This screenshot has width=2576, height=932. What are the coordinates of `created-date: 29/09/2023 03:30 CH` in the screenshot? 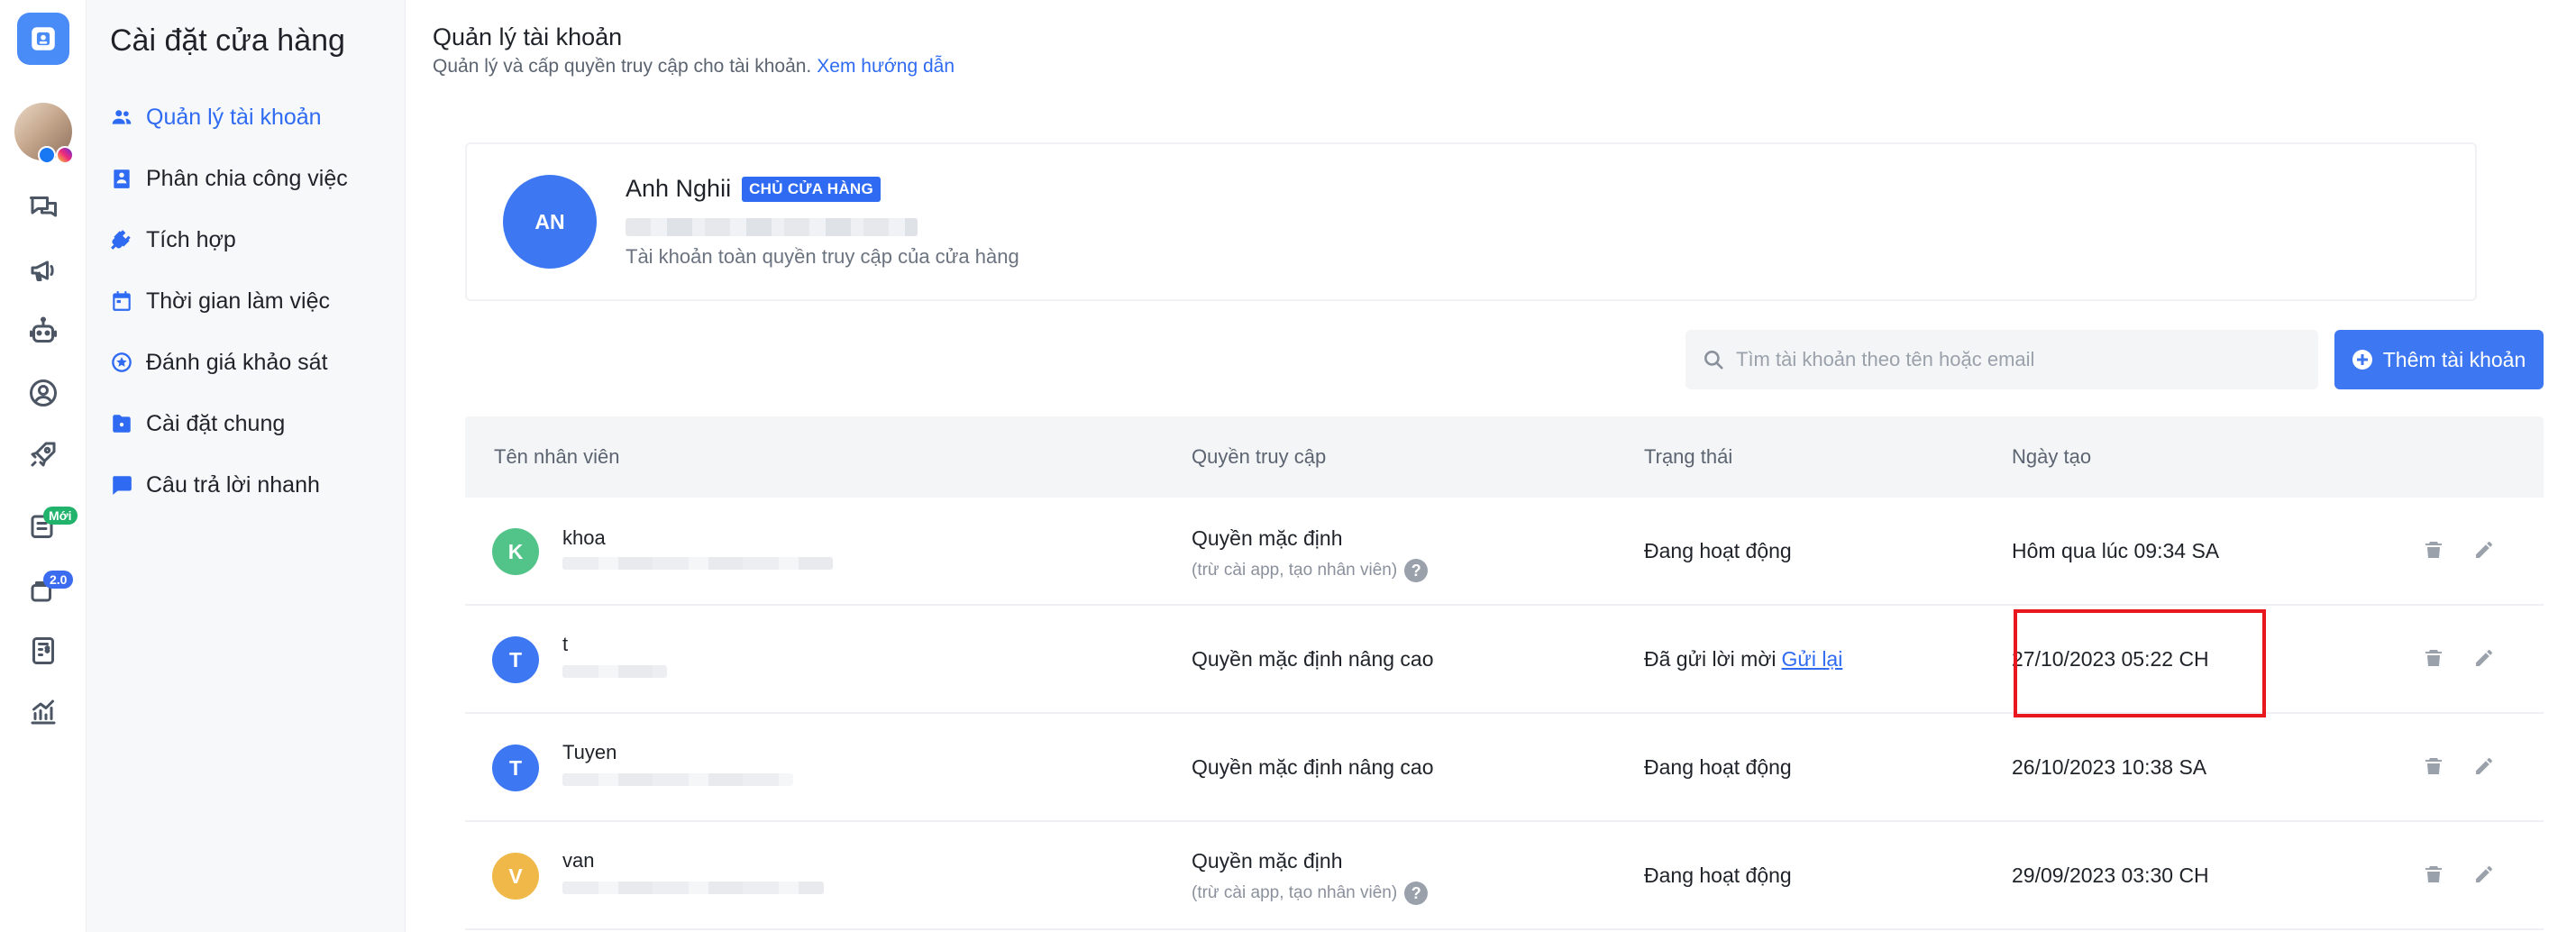 It's located at (2110, 875).